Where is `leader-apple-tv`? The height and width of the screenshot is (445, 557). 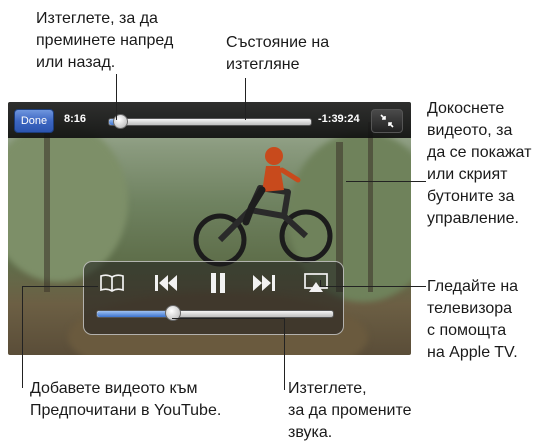
leader-apple-tv is located at coordinates (373, 286).